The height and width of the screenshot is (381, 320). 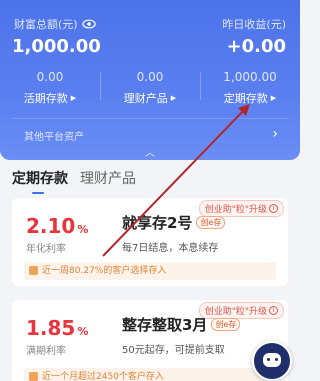 I want to click on demand-deposit-value: 0.00, so click(x=50, y=77).